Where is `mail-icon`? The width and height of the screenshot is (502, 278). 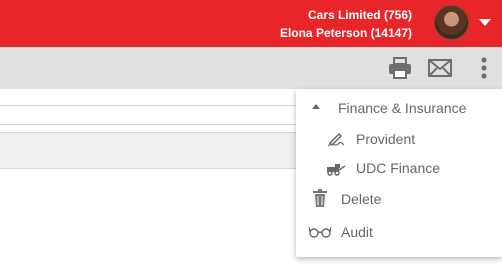
mail-icon is located at coordinates (440, 68).